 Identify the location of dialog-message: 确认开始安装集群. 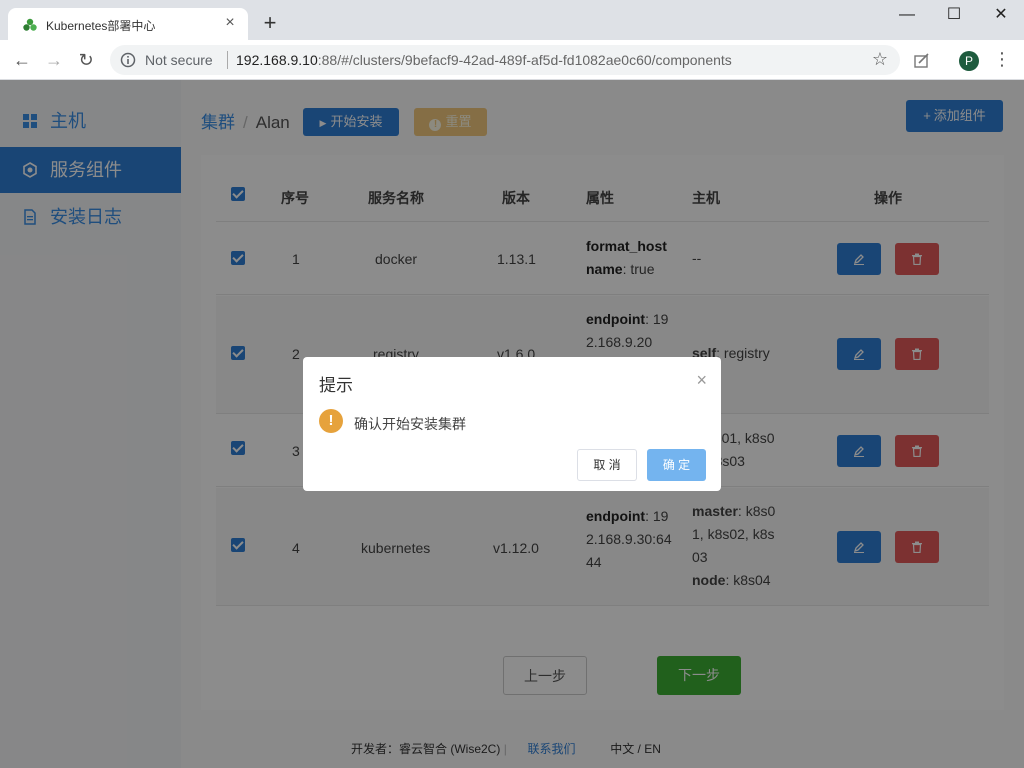
(410, 424).